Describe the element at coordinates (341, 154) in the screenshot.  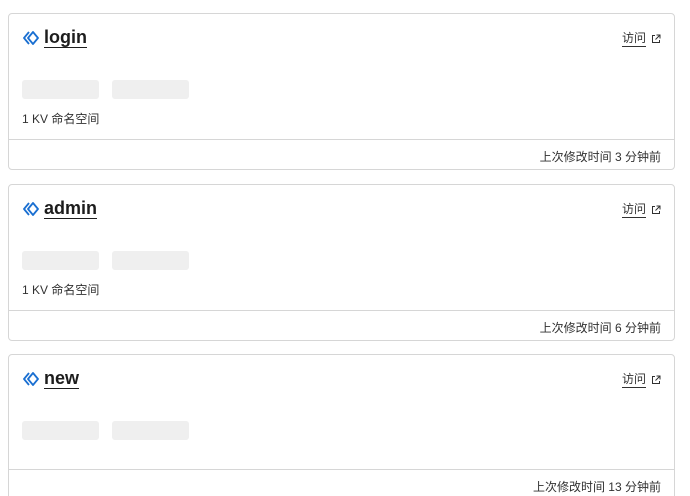
I see `card-footer: 上次修改时间 3 分钟前` at that location.